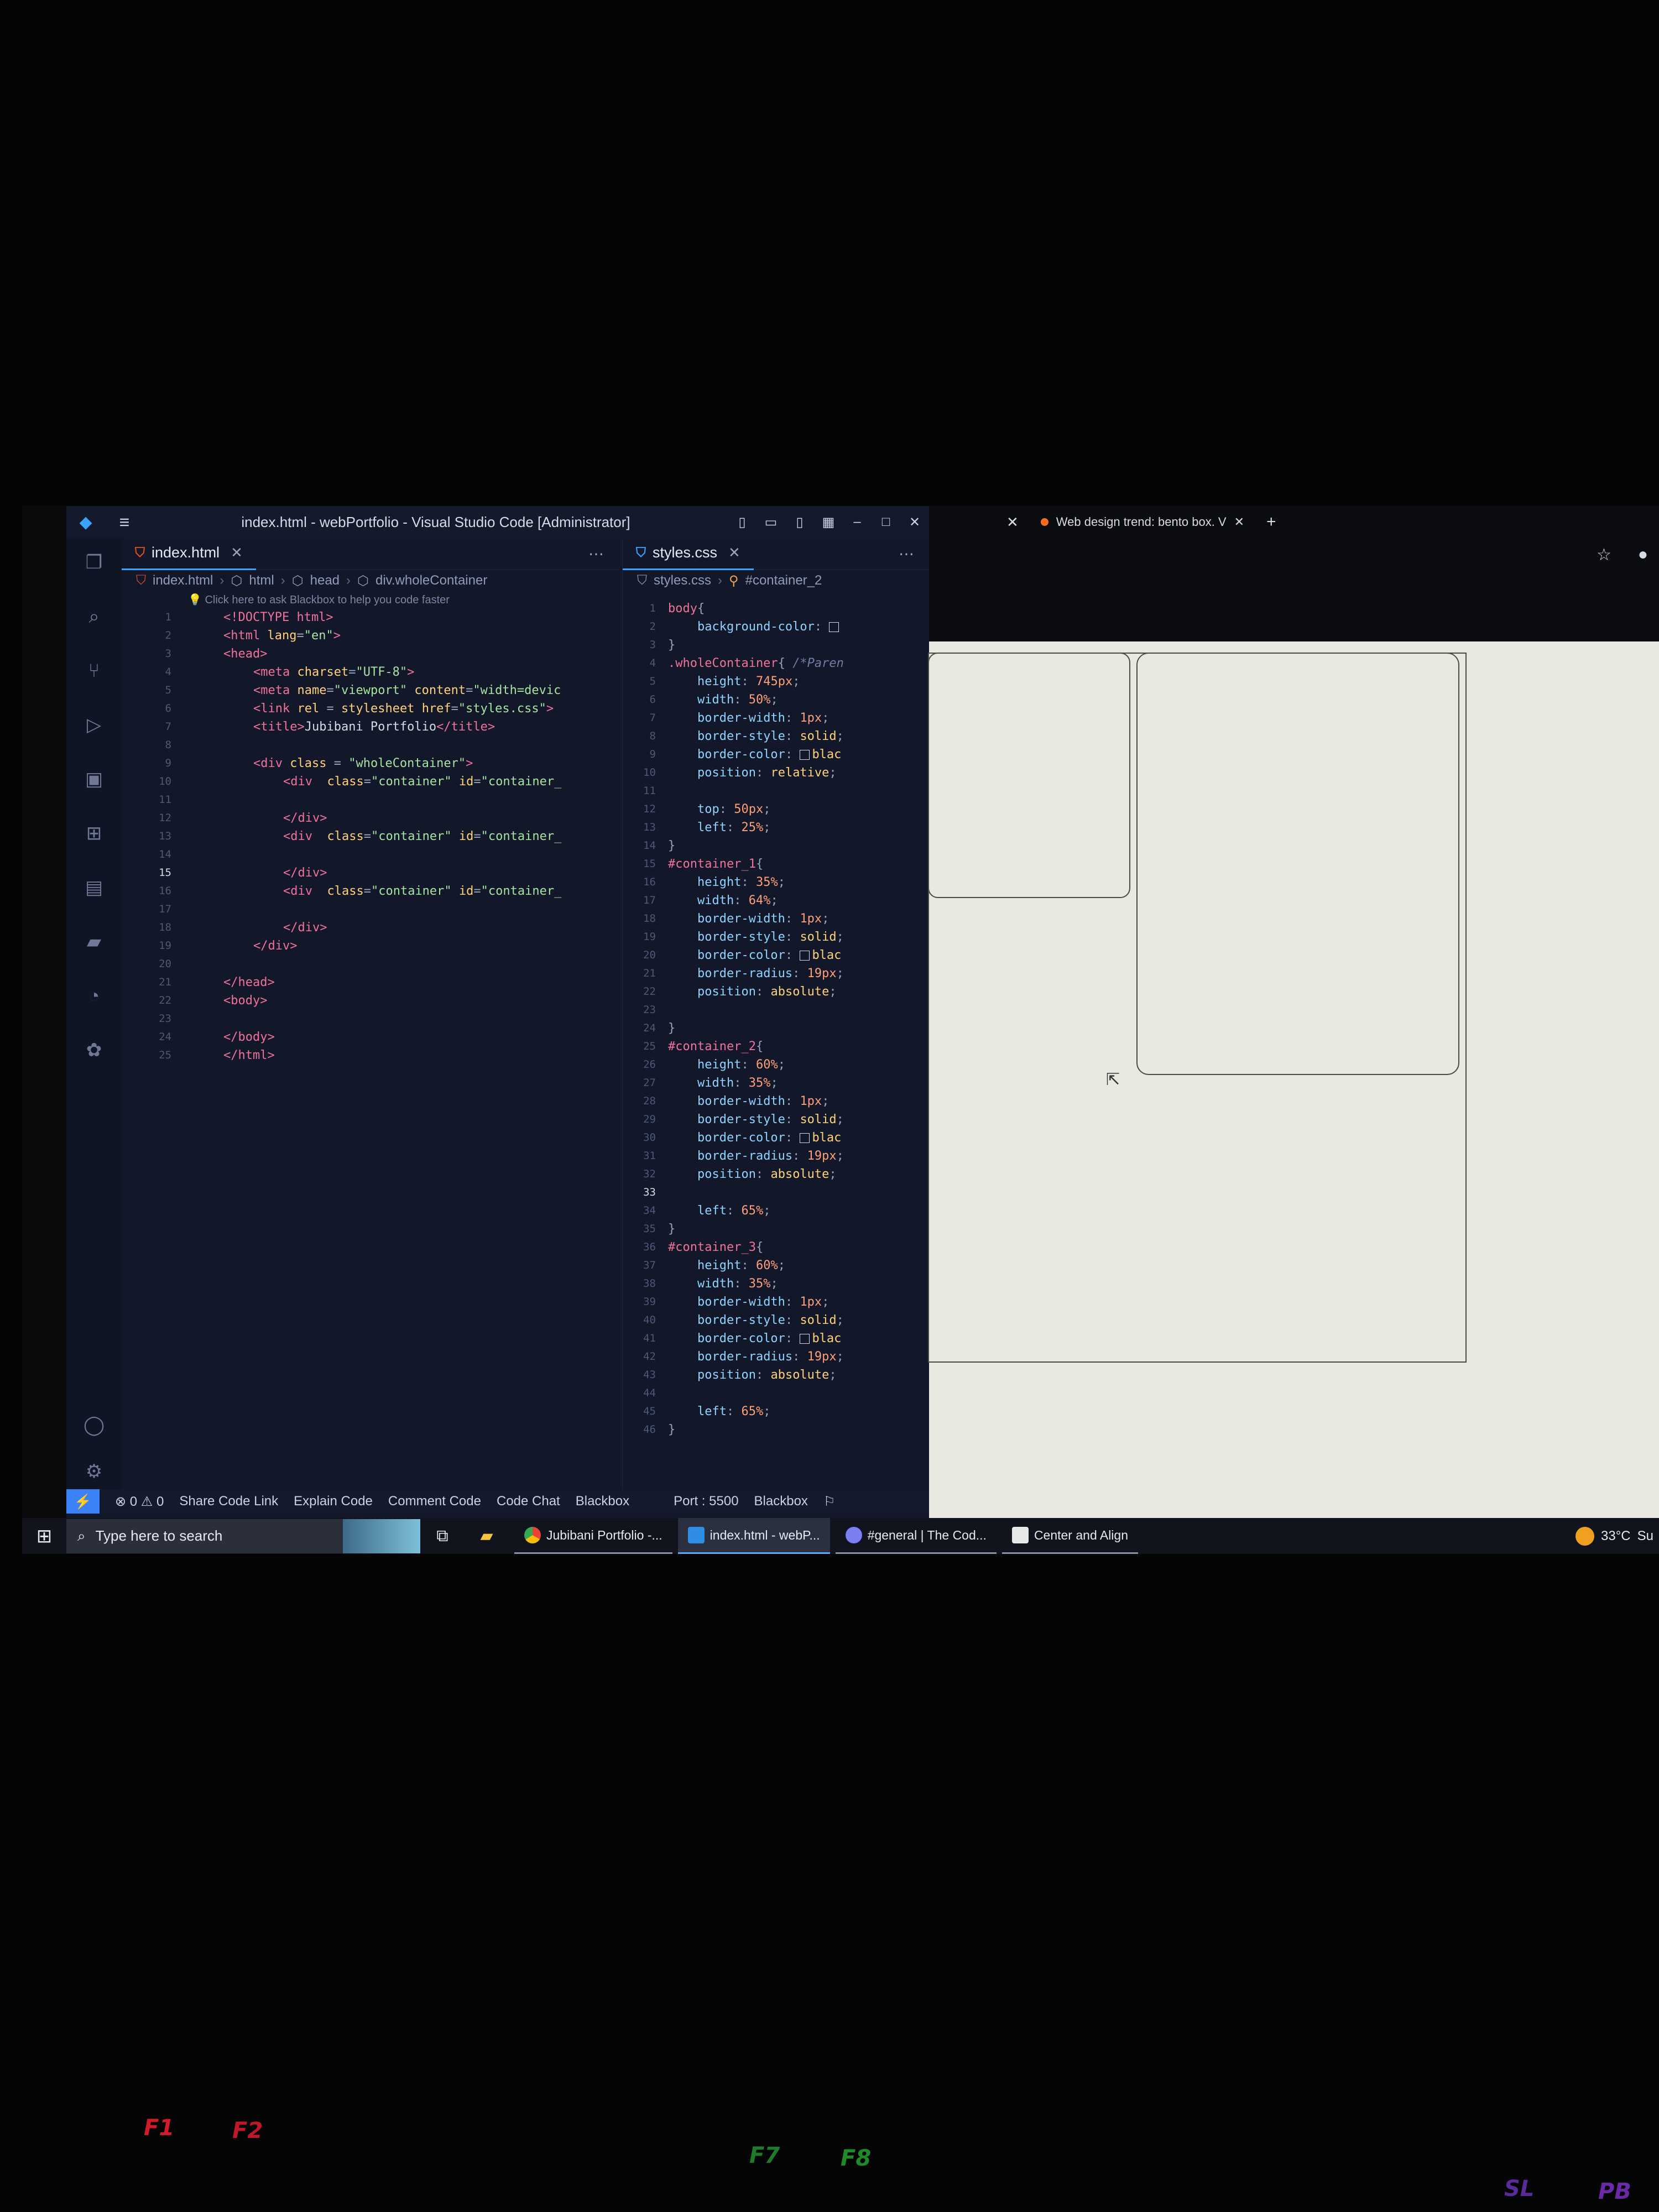 This screenshot has width=1659, height=2212. I want to click on code-line: 45 left: 65%;, so click(776, 1412).